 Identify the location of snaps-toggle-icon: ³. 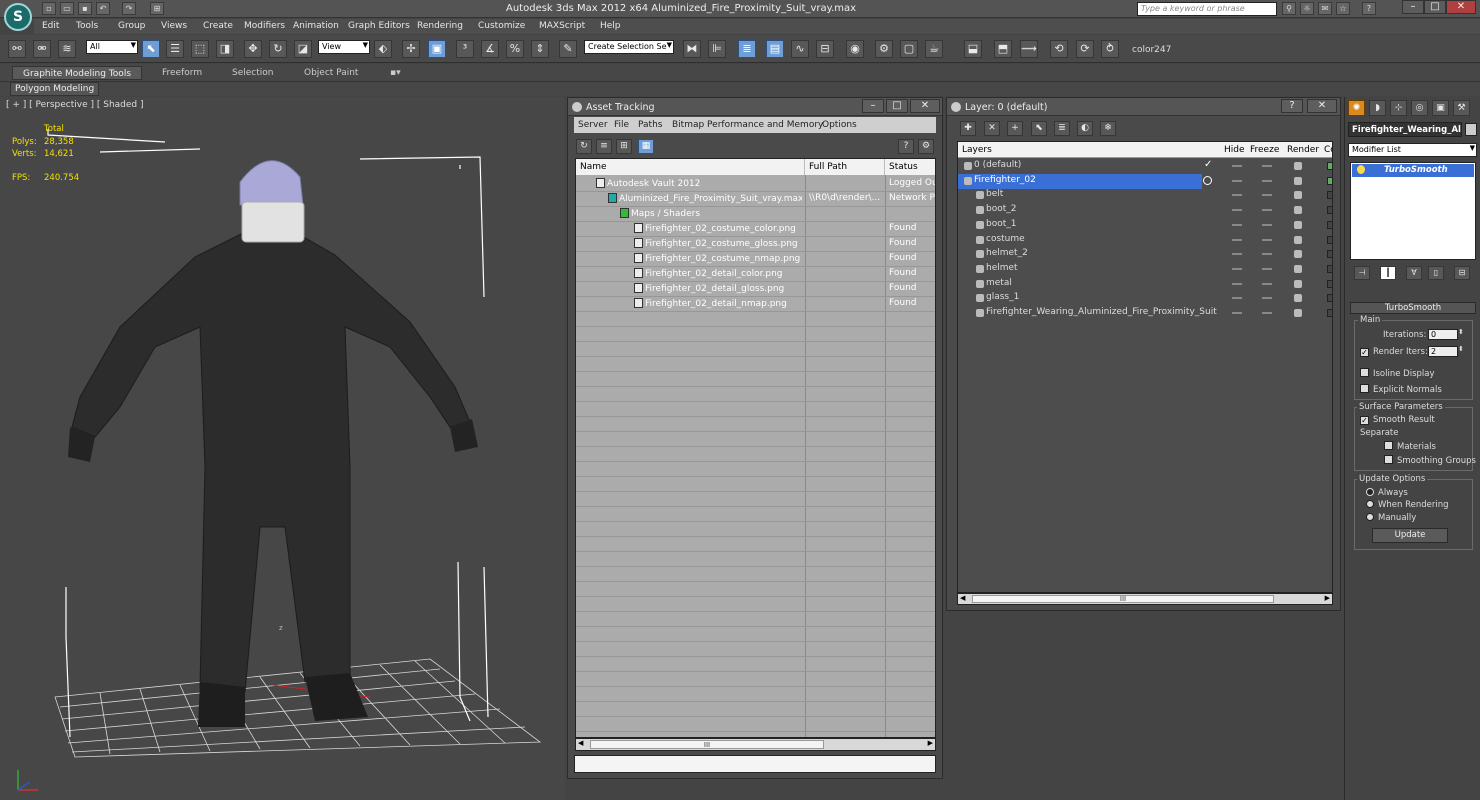
(465, 49).